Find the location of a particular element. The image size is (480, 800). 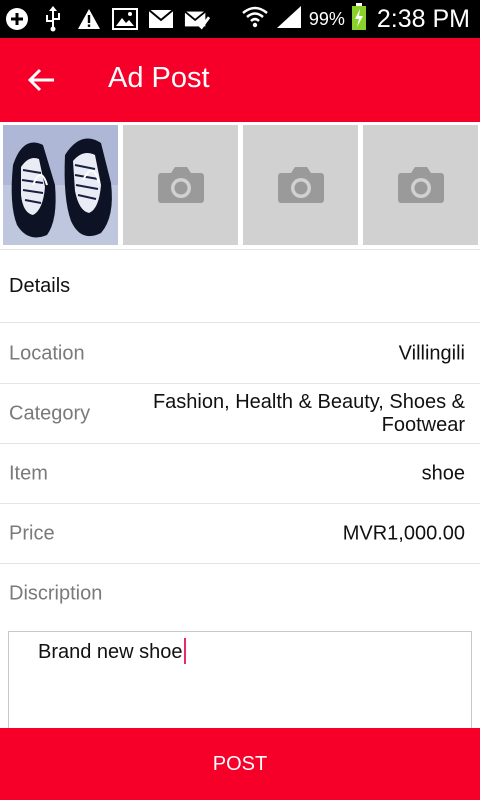

description-label: Discription is located at coordinates (56, 593).